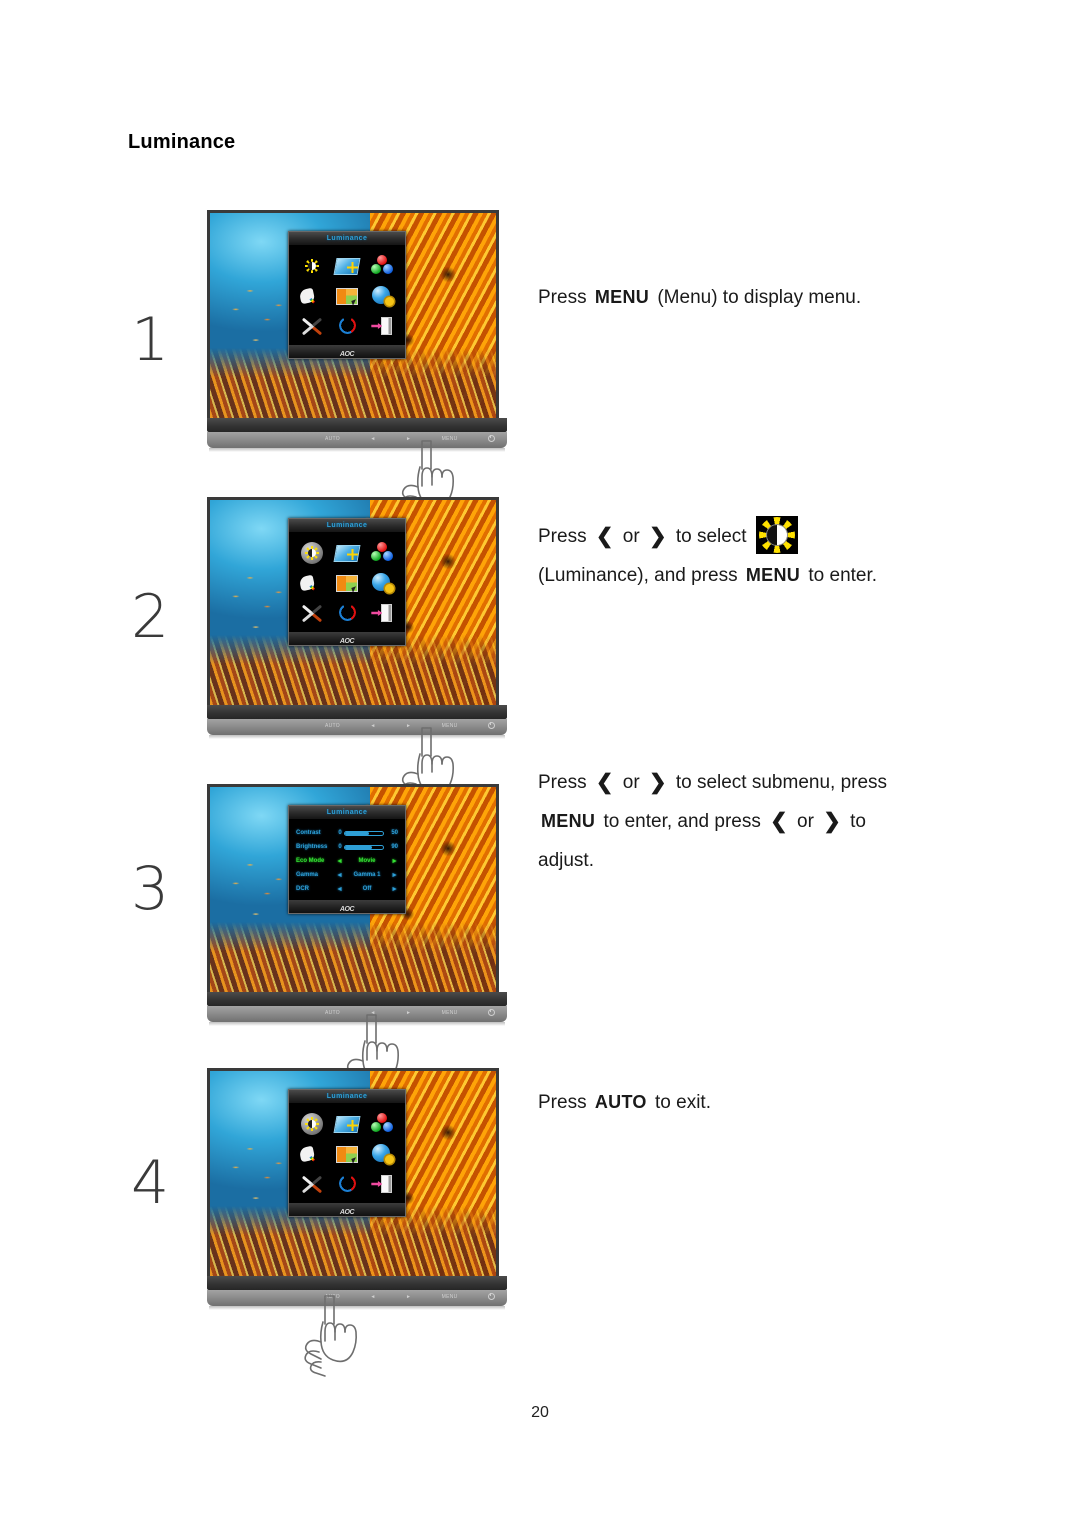  Describe the element at coordinates (781, 782) in the screenshot. I see `instruction-text: to select submenu, press` at that location.